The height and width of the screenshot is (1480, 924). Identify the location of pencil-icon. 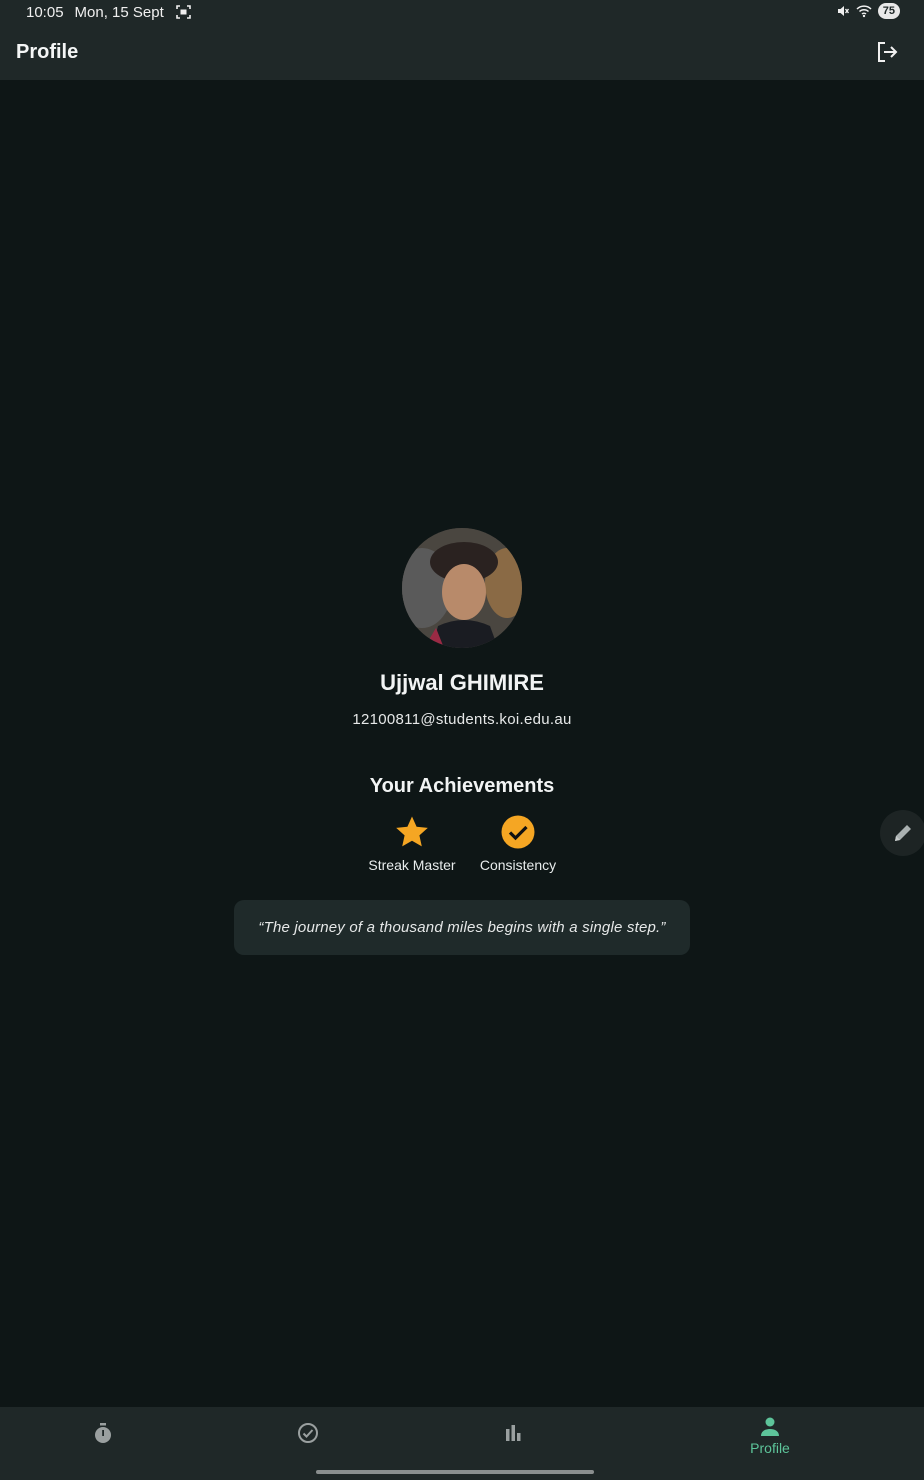
(903, 833).